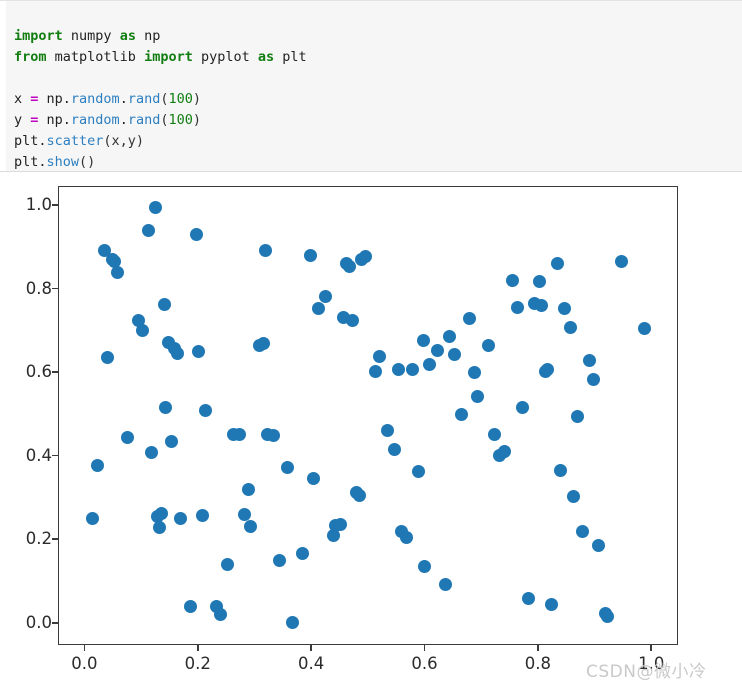 Image resolution: width=742 pixels, height=687 pixels. I want to click on x-tick-label: 0.8, so click(537, 663).